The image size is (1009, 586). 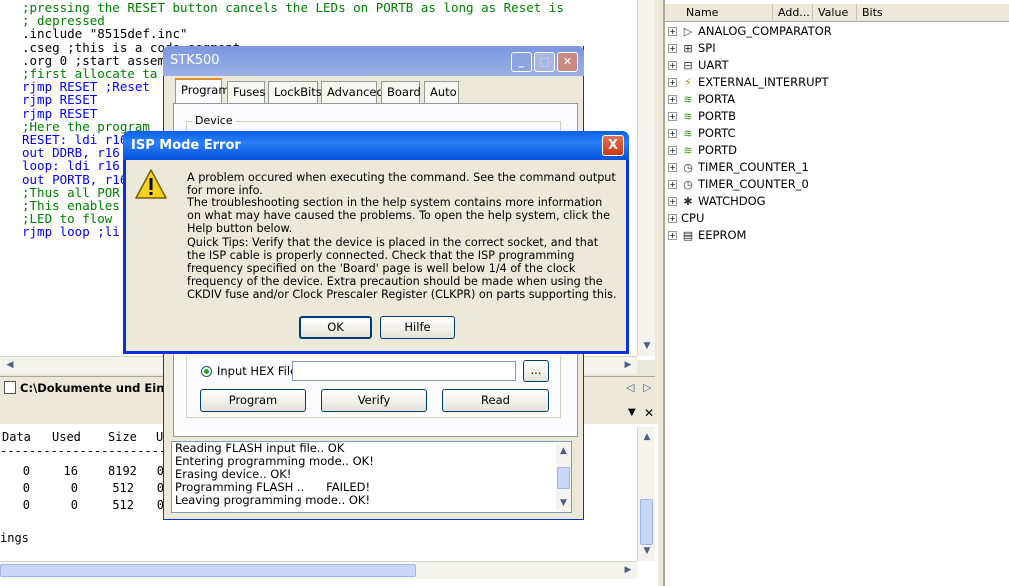 I want to click on port-icon: ≋, so click(x=688, y=99).